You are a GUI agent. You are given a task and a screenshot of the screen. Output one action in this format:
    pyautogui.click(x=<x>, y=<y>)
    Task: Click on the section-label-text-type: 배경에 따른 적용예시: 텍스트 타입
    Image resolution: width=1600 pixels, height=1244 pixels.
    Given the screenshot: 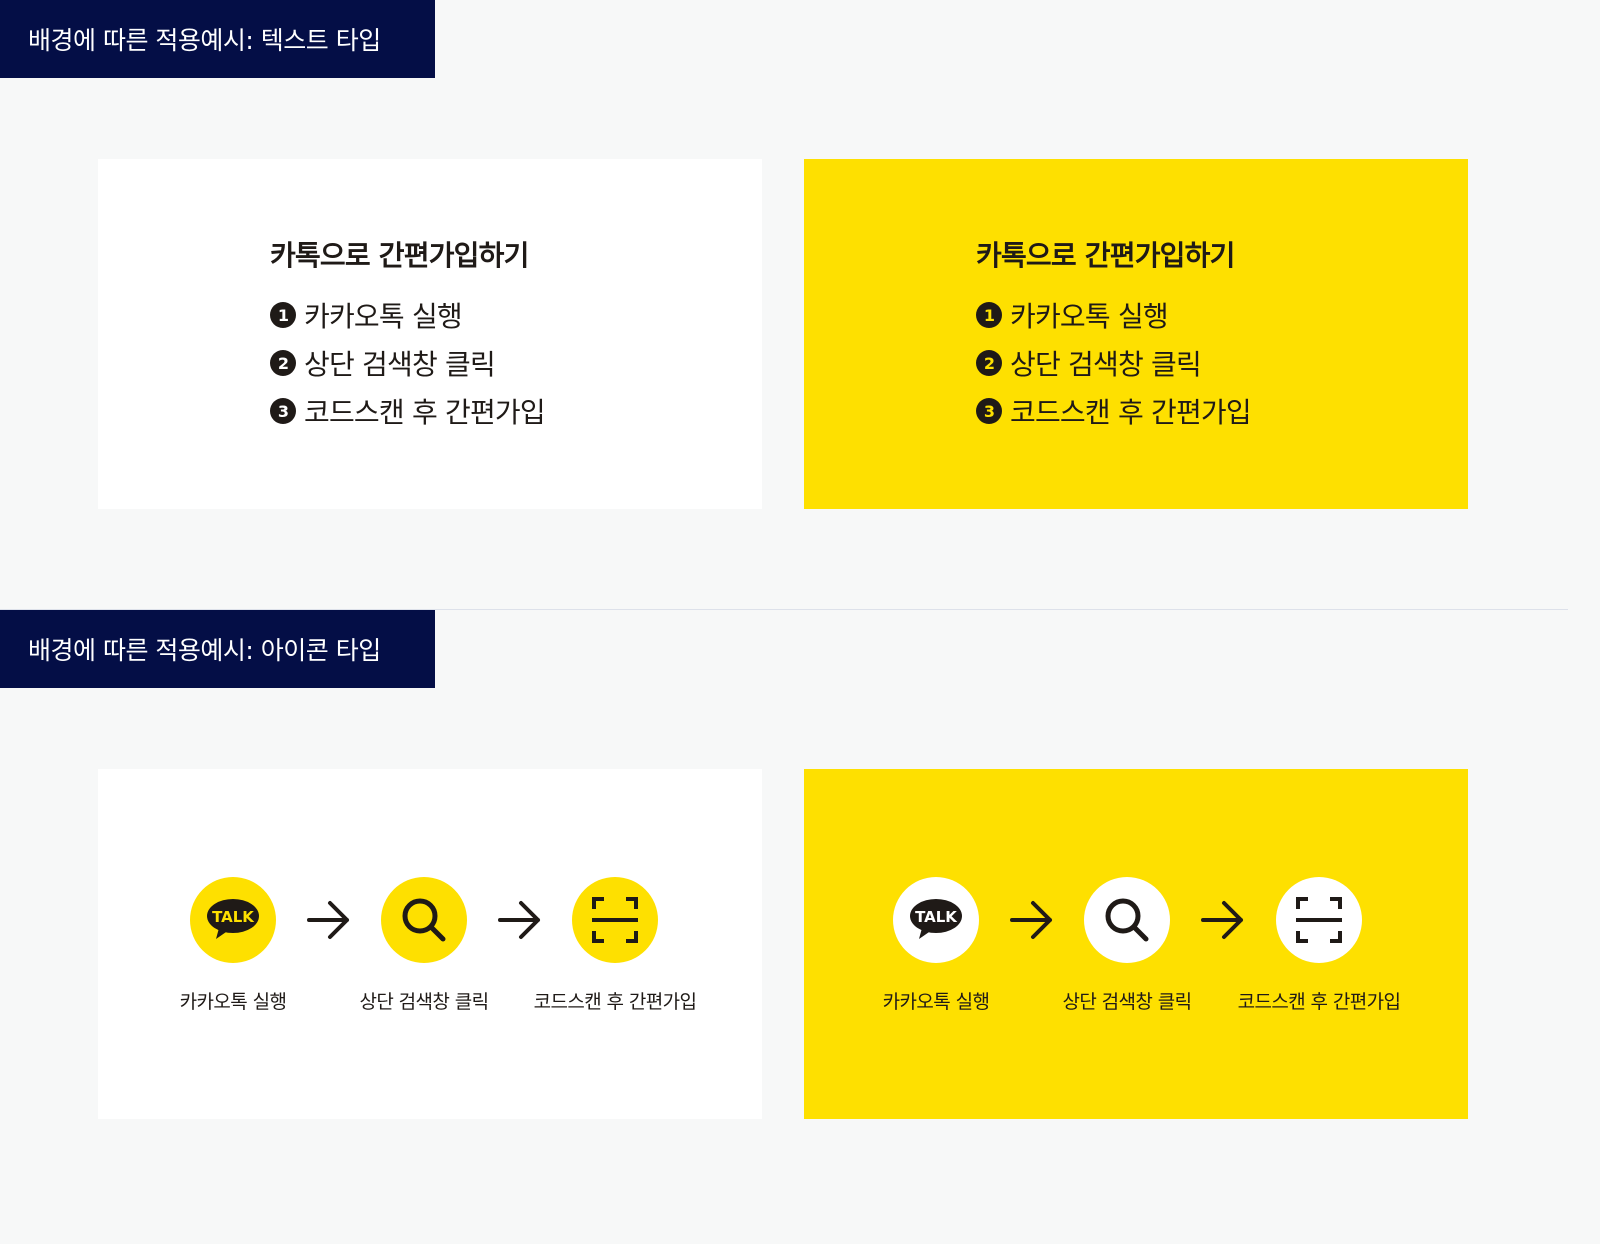 What is the action you would take?
    pyautogui.click(x=217, y=39)
    